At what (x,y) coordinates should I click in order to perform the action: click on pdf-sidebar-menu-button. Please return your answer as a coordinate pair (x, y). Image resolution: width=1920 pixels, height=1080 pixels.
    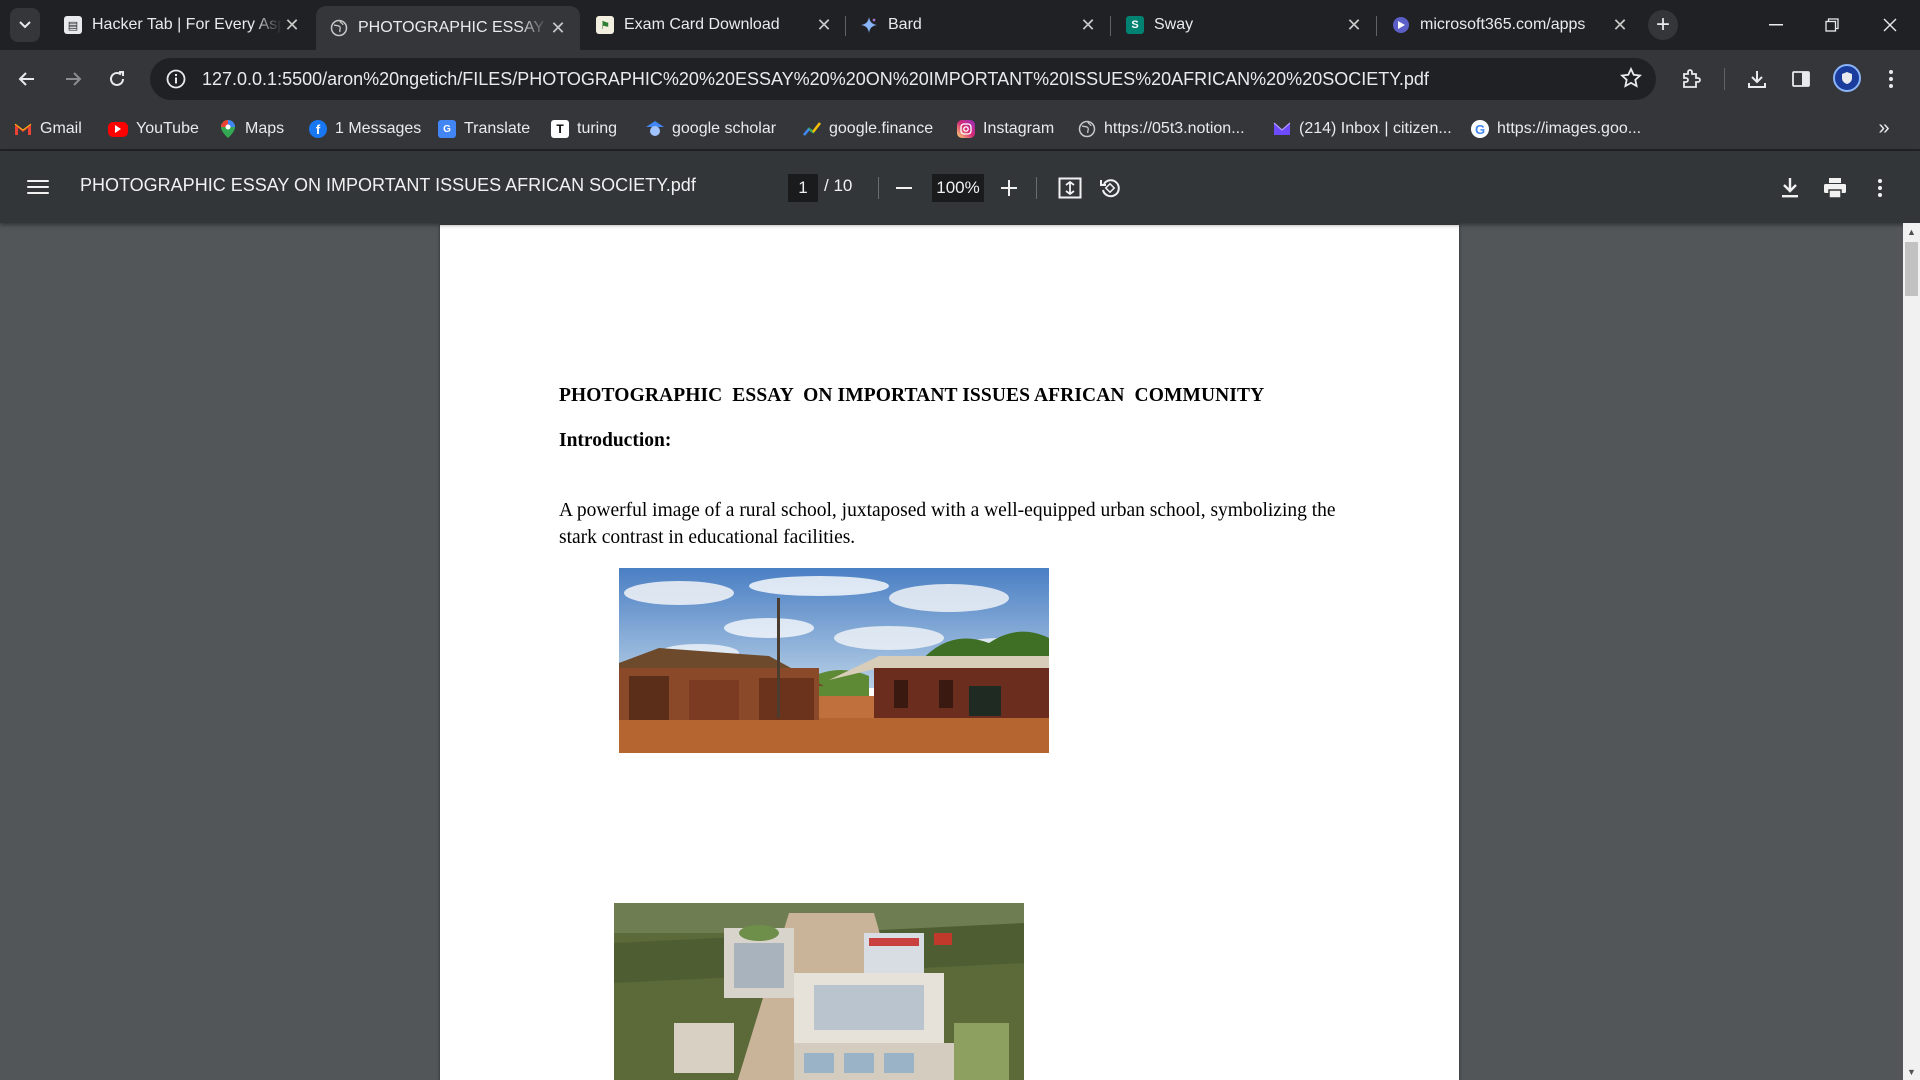
    Looking at the image, I should click on (38, 187).